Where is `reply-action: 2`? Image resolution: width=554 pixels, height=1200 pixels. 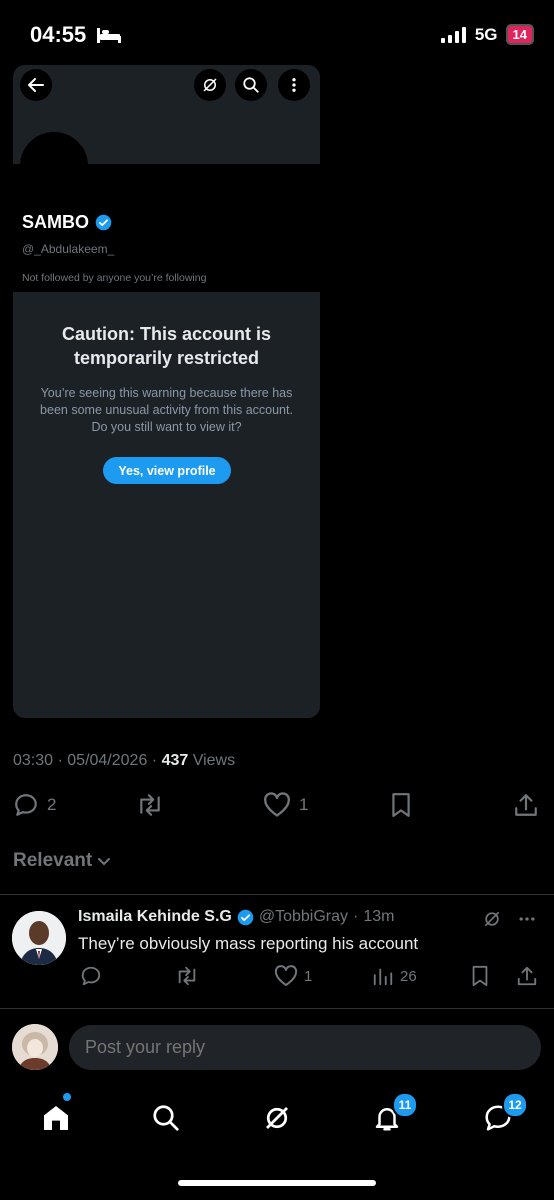 reply-action: 2 is located at coordinates (34, 805).